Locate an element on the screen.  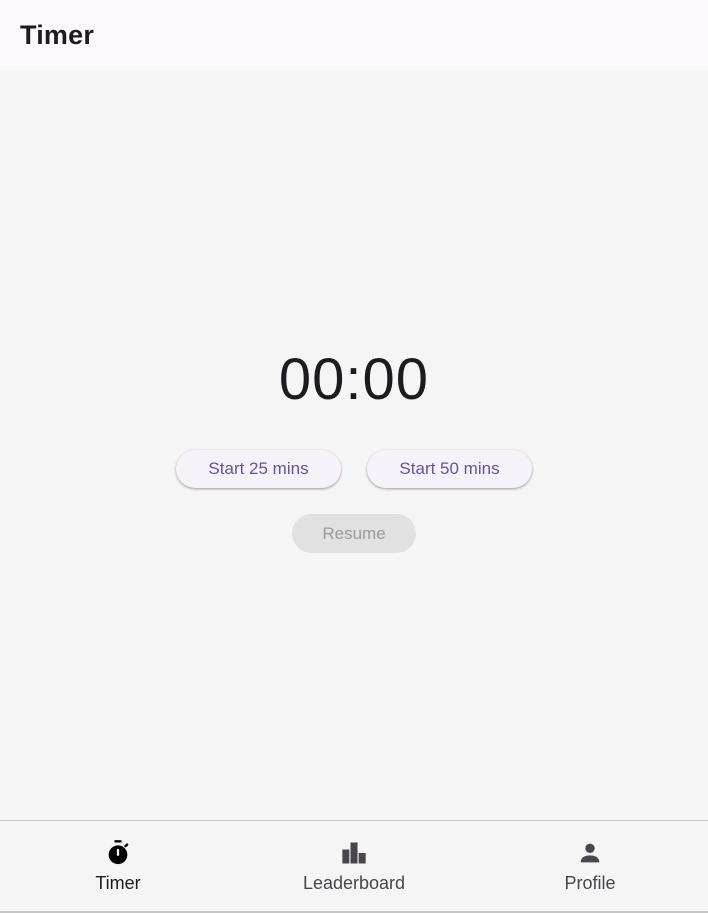
nav-label-leaderboard: Leaderboard is located at coordinates (354, 883).